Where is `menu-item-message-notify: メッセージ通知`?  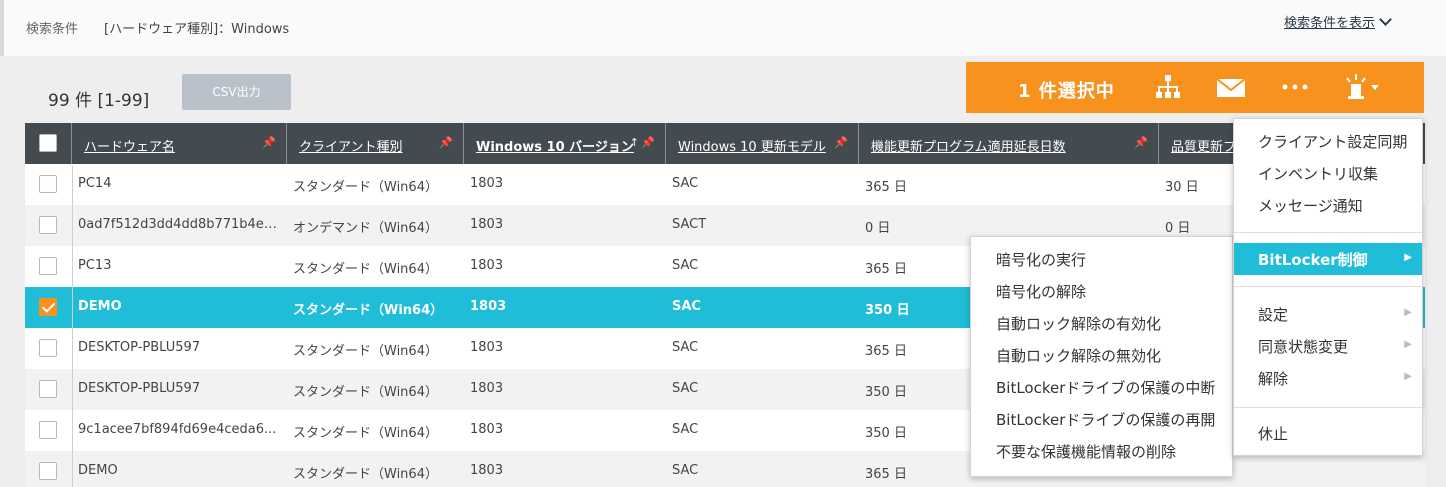 menu-item-message-notify: メッセージ通知 is located at coordinates (1328, 205).